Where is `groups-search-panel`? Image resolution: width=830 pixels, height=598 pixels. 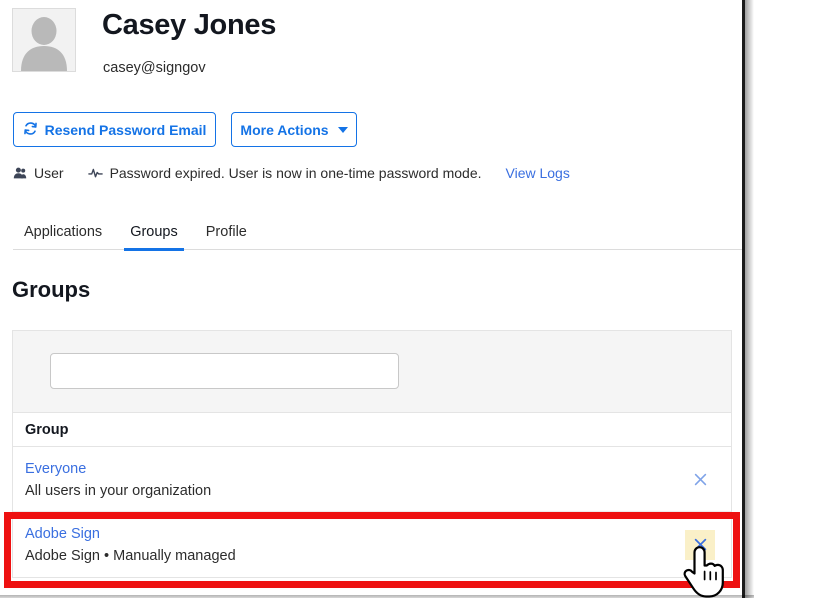 groups-search-panel is located at coordinates (372, 372).